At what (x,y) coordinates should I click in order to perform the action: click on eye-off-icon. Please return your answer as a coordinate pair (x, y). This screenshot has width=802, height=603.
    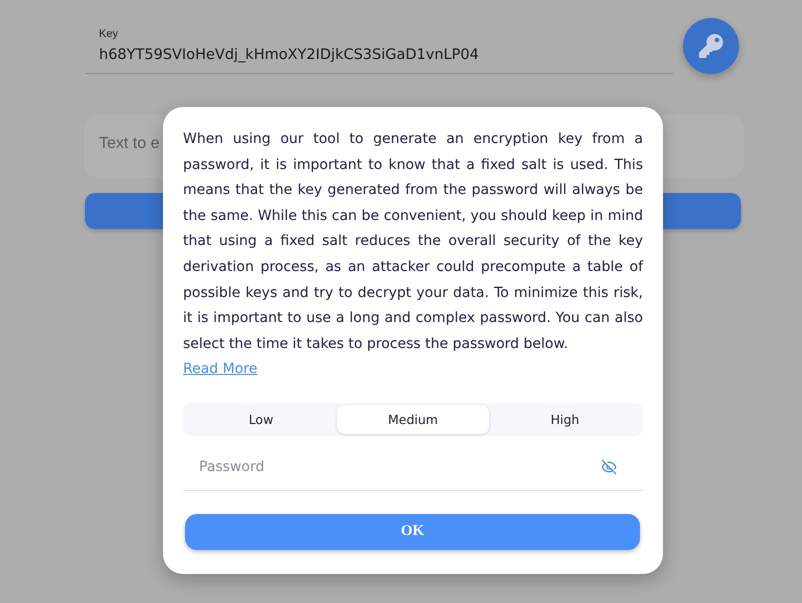
    Looking at the image, I should click on (609, 467).